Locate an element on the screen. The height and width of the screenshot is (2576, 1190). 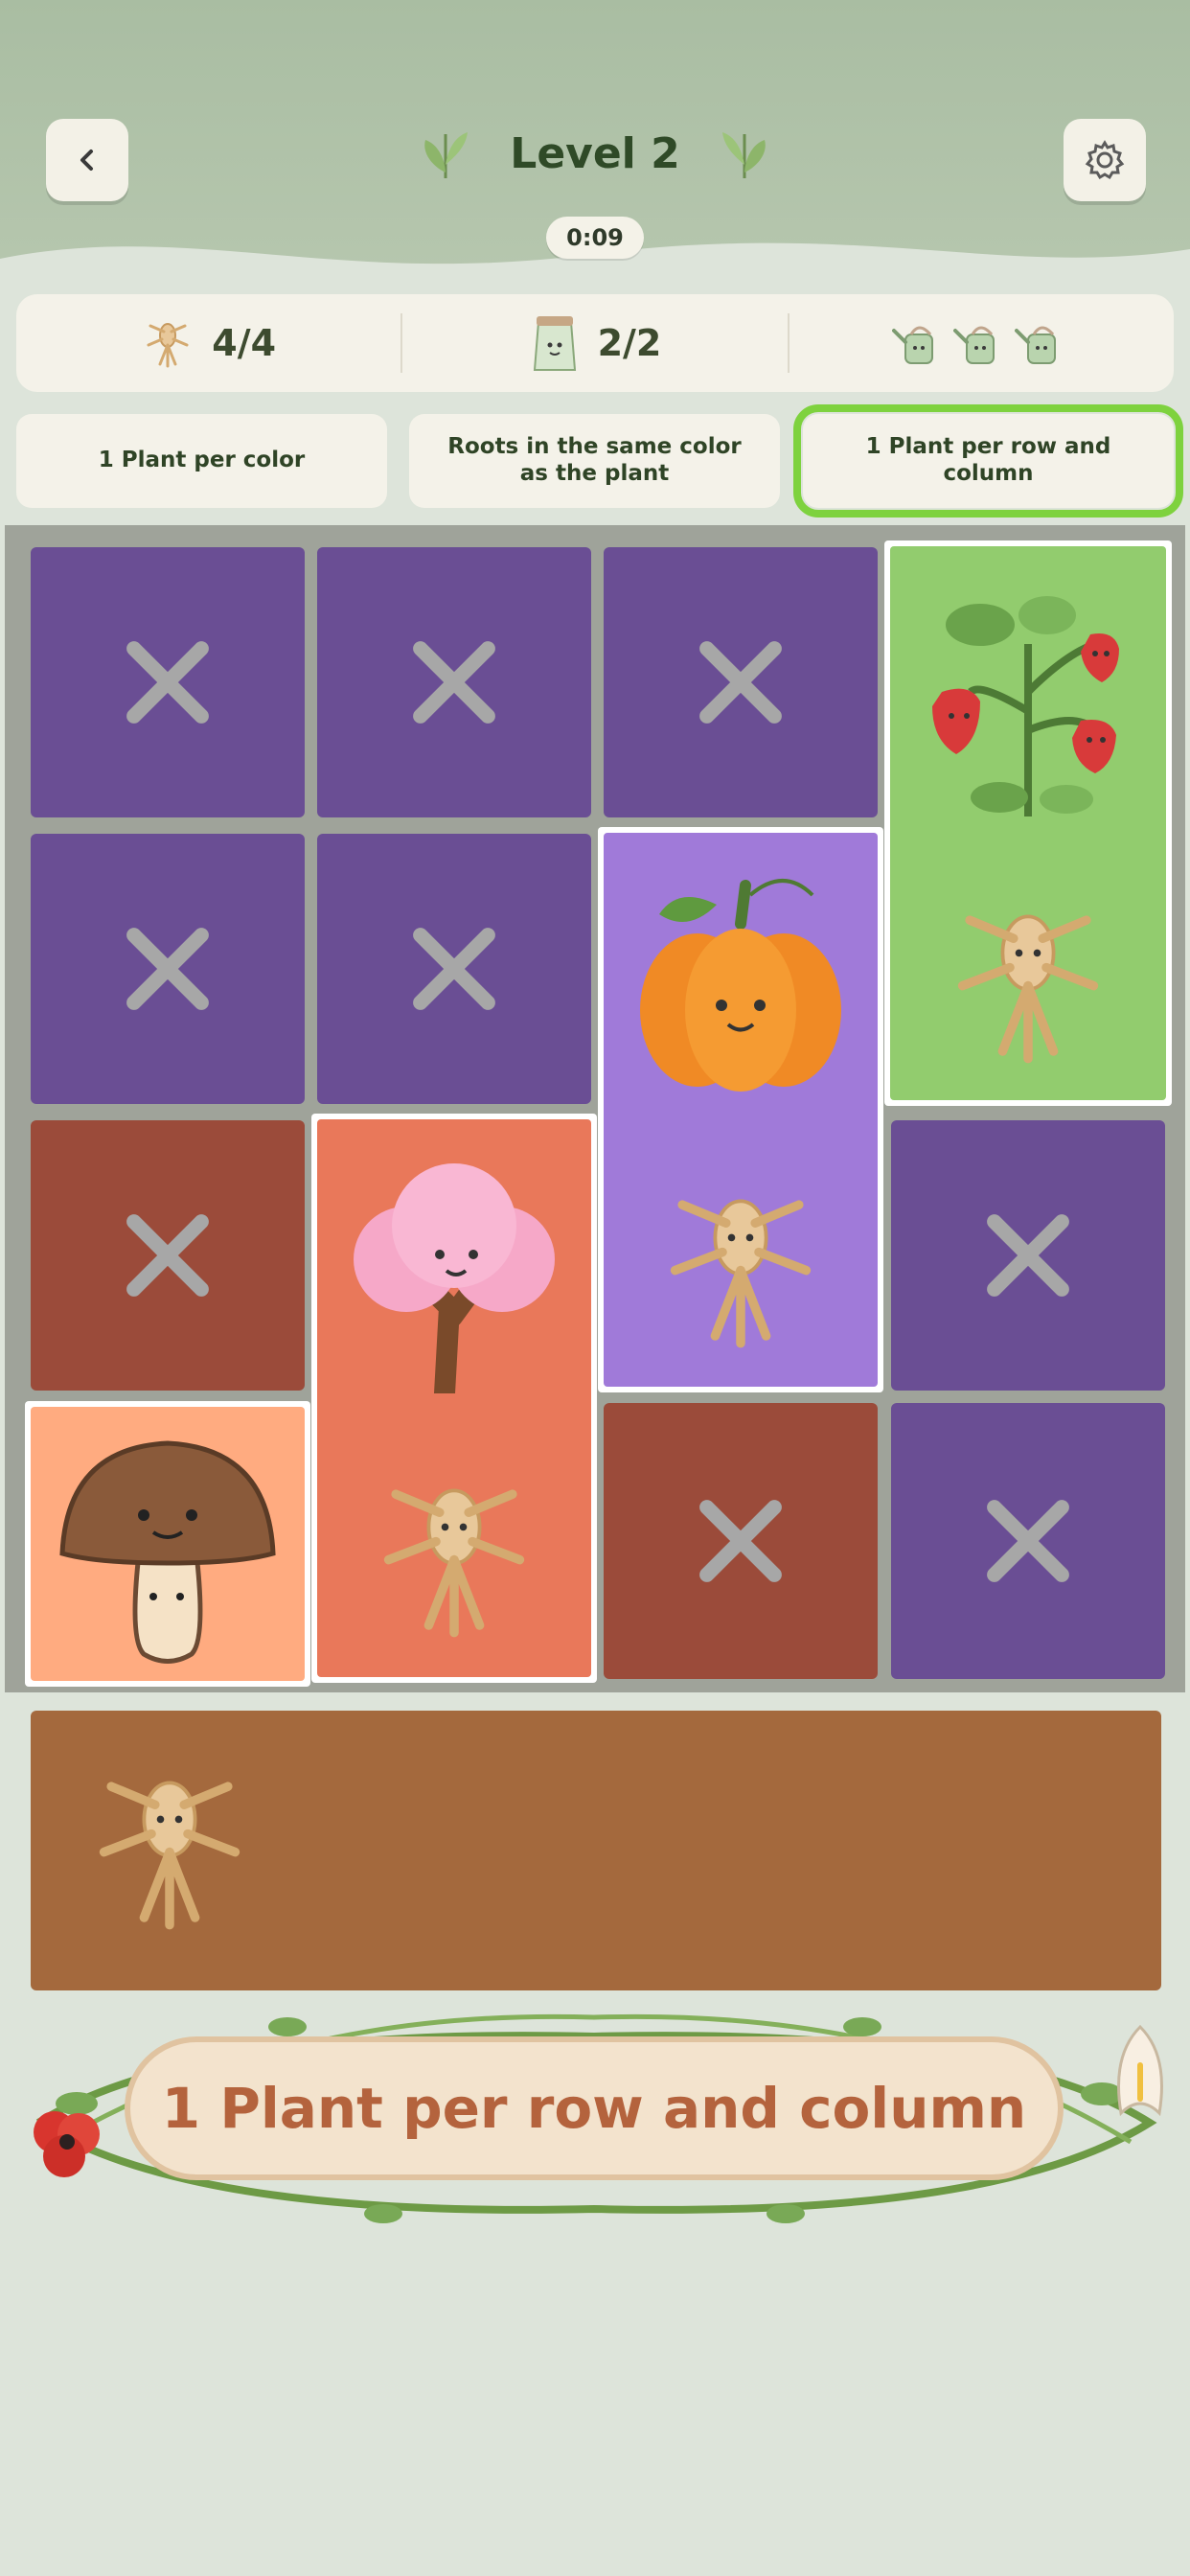
seed-bags-count: 2/2 is located at coordinates (630, 343).